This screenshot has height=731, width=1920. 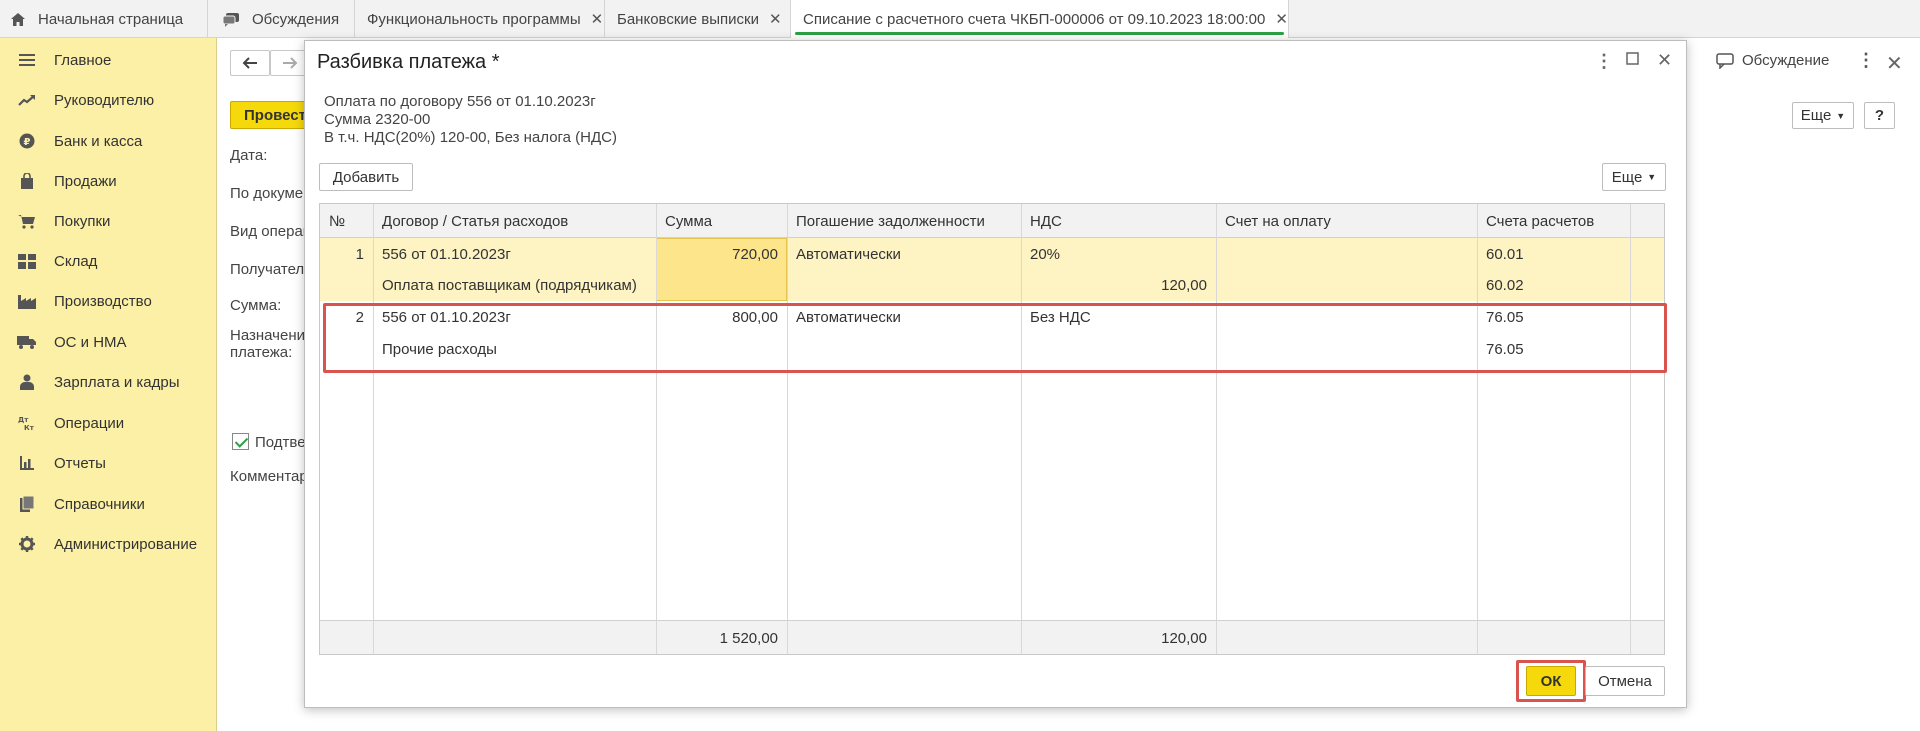 I want to click on sidebar-item-fixed-assets: ОС и НМА, so click(x=108, y=342).